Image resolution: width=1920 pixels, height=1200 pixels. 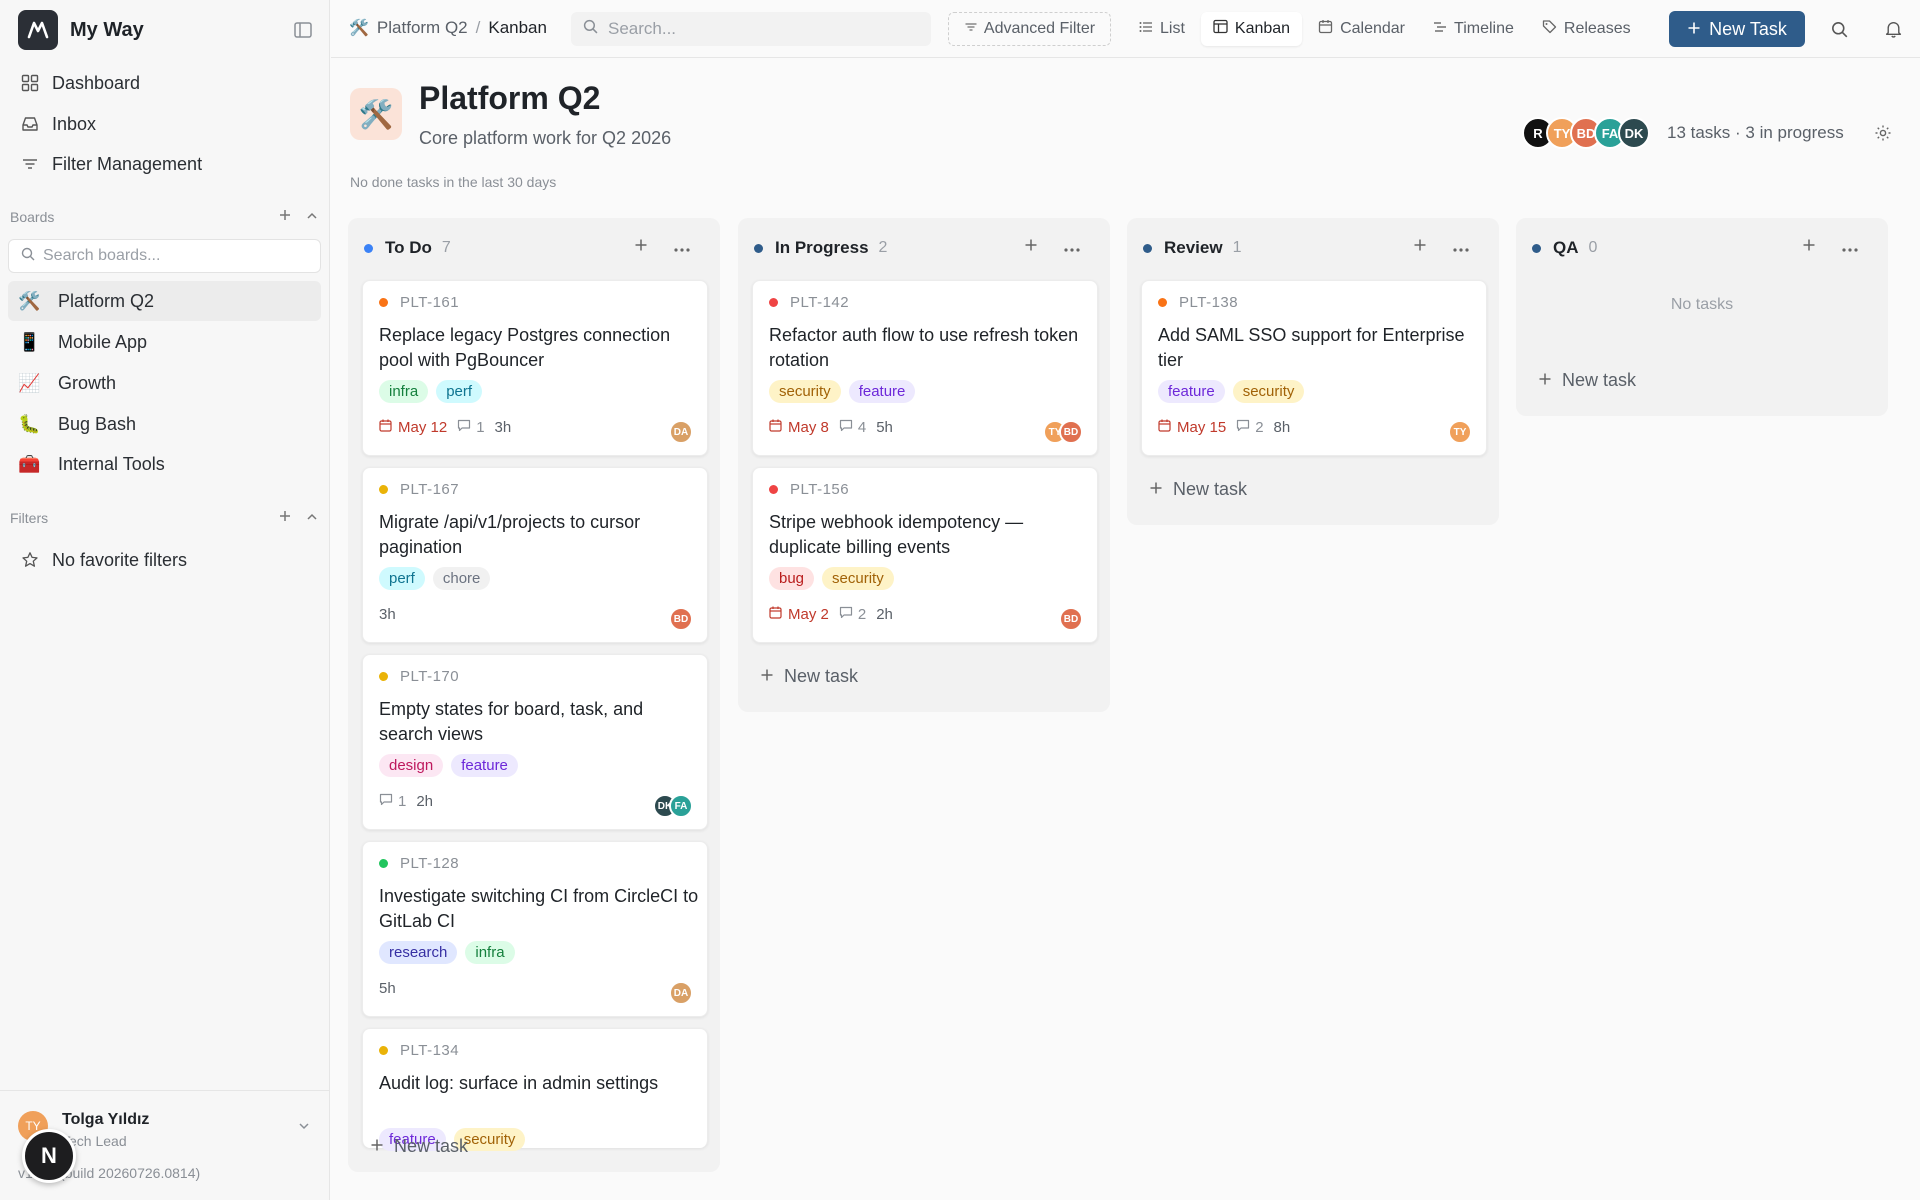 What do you see at coordinates (164, 464) in the screenshot?
I see `board-item-internal-tools: 🧰 Internal Tools` at bounding box center [164, 464].